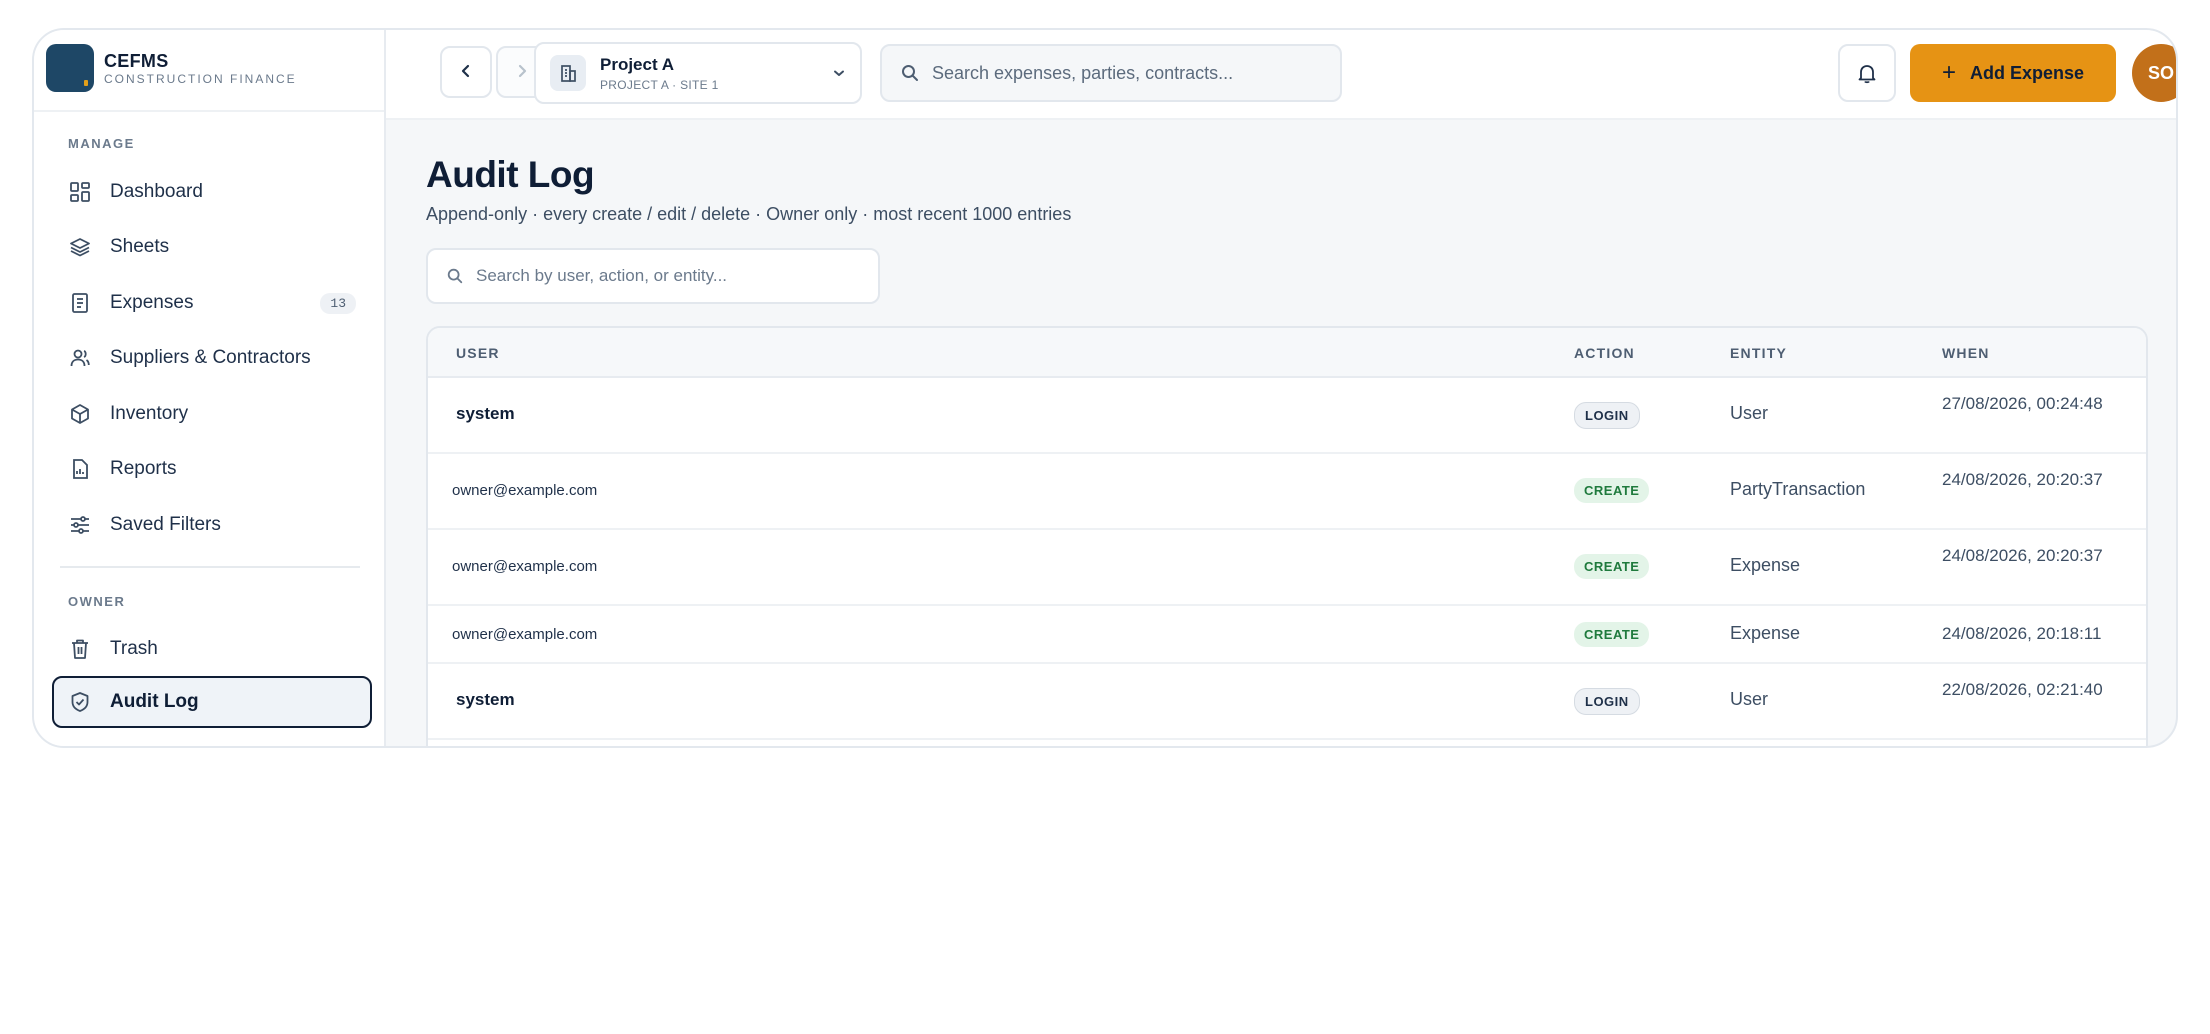  What do you see at coordinates (637, 64) in the screenshot?
I see `project-name: Project A` at bounding box center [637, 64].